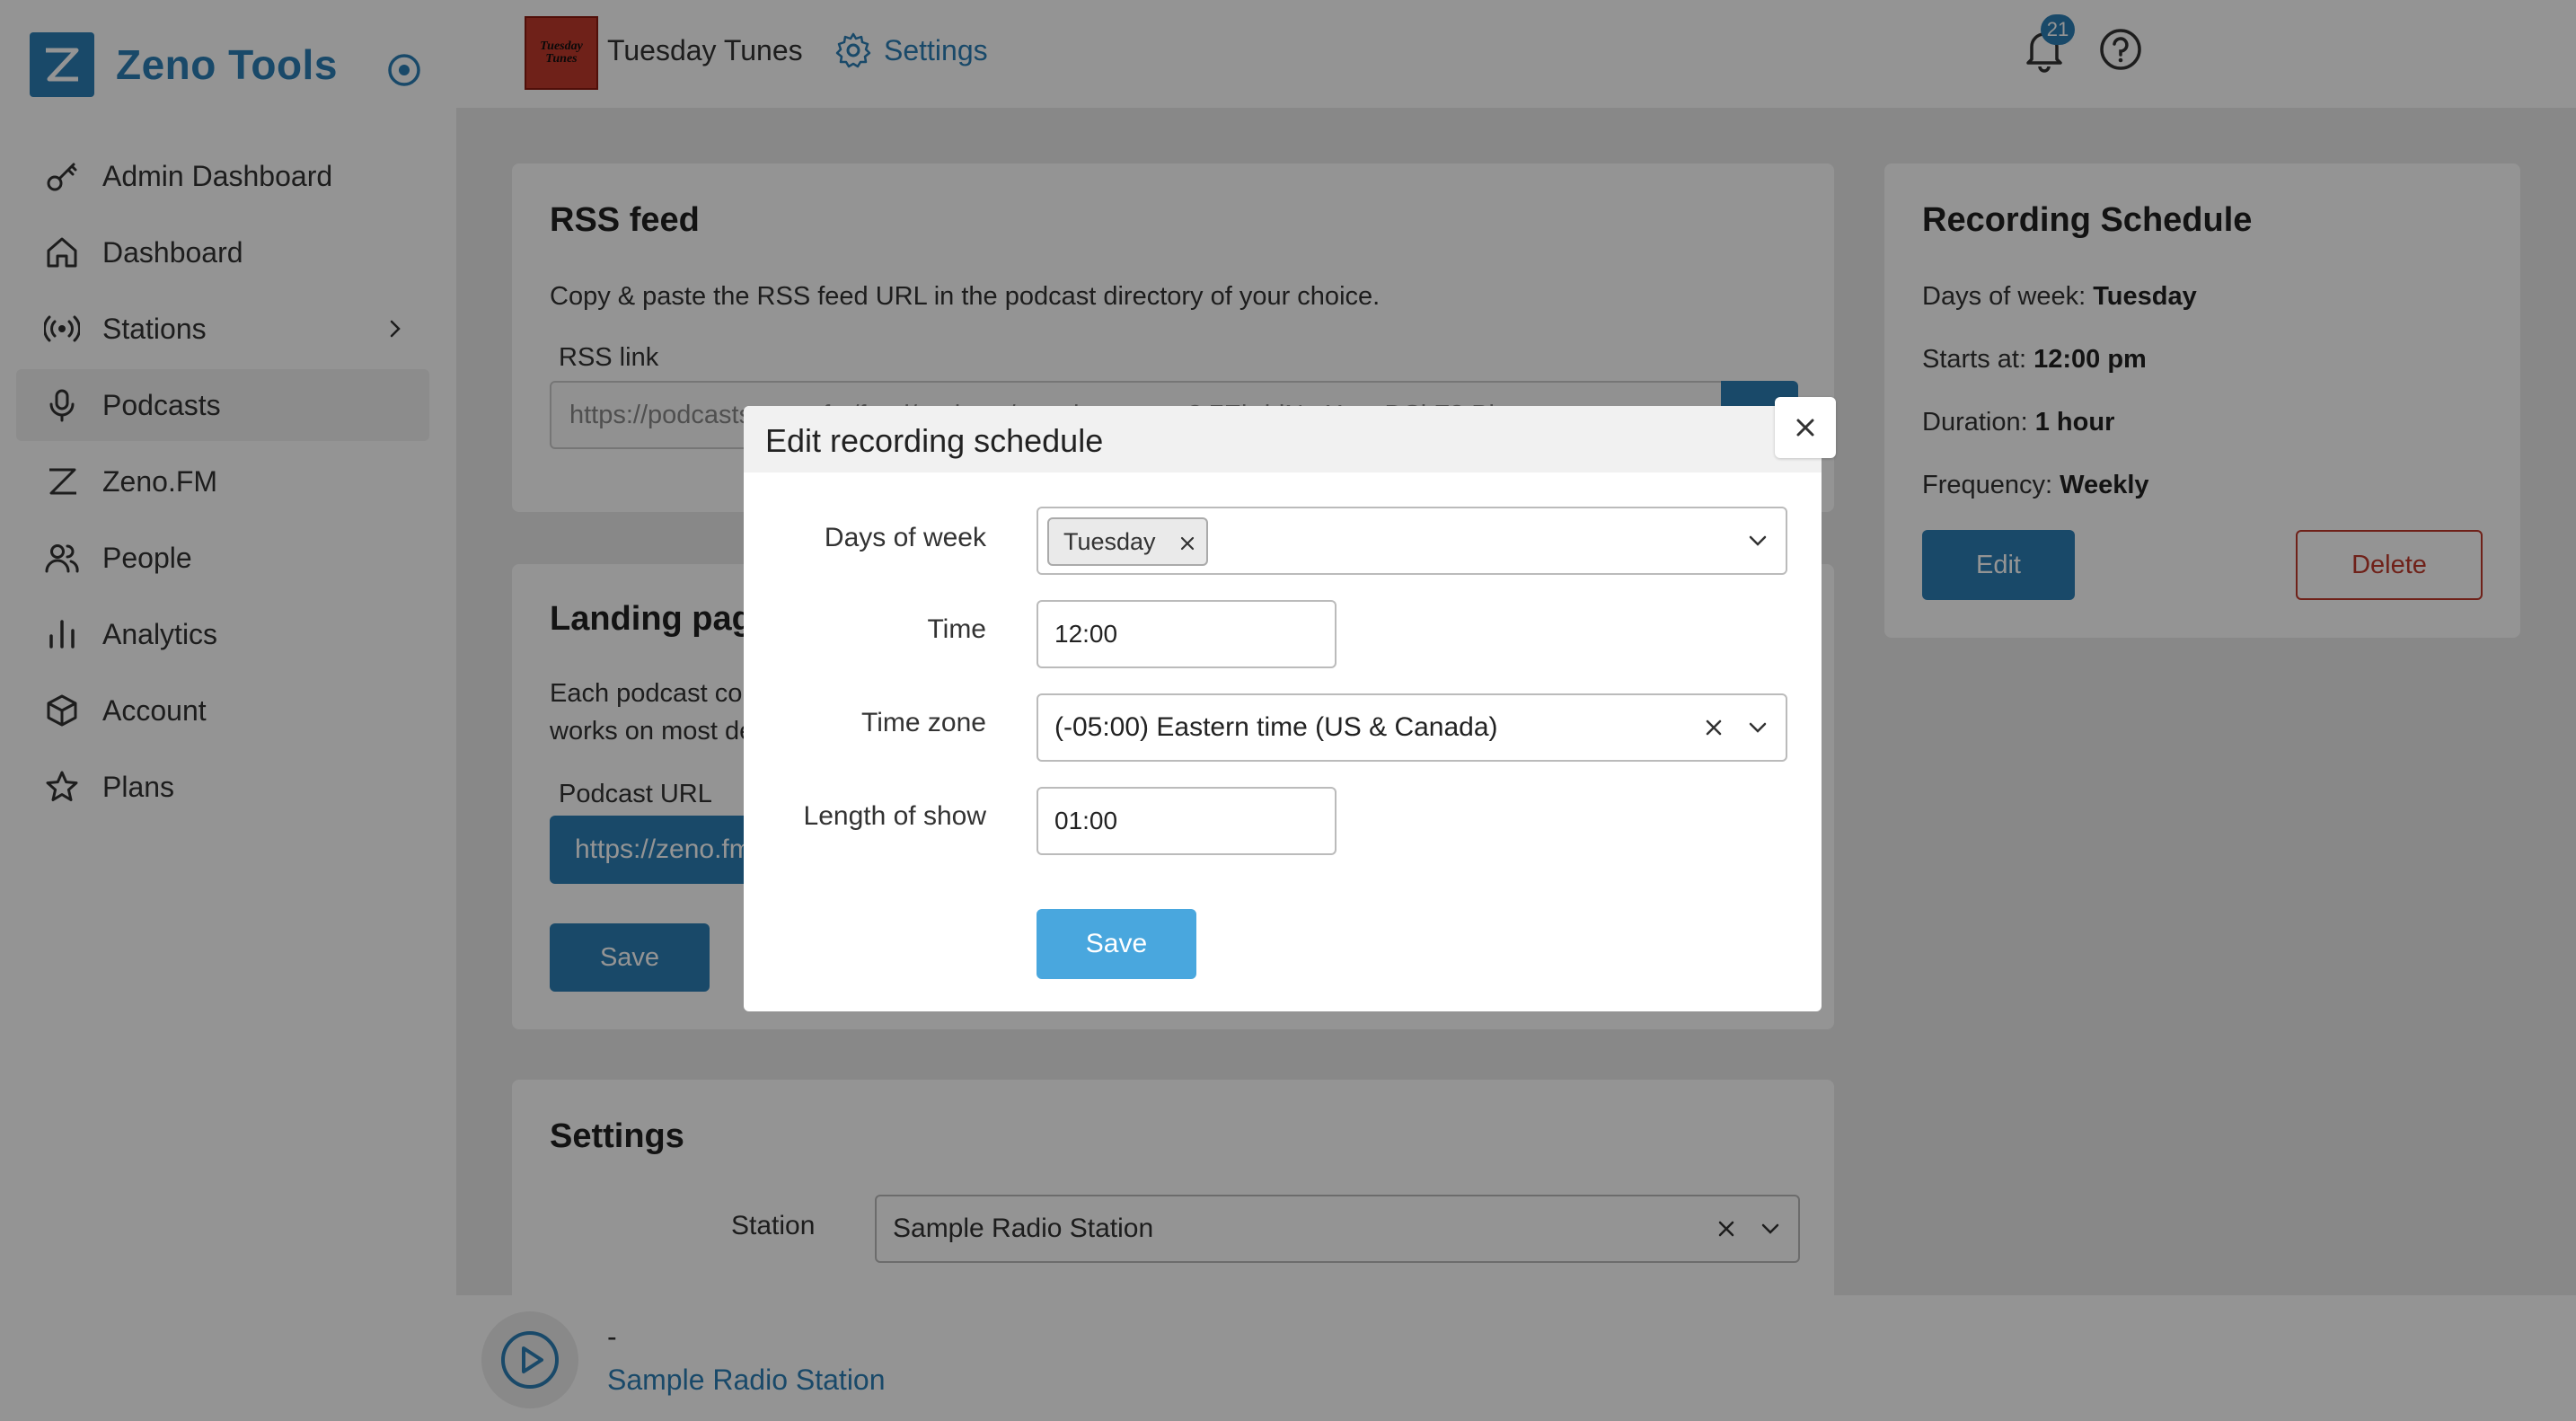 The image size is (2576, 1421). What do you see at coordinates (1086, 820) in the screenshot?
I see `length-of-show-value: 01:00` at bounding box center [1086, 820].